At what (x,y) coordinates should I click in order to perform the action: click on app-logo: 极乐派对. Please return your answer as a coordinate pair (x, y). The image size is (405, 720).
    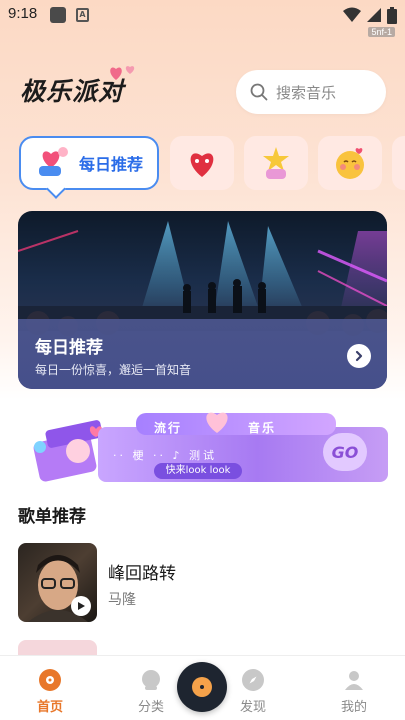
    Looking at the image, I should click on (85, 87).